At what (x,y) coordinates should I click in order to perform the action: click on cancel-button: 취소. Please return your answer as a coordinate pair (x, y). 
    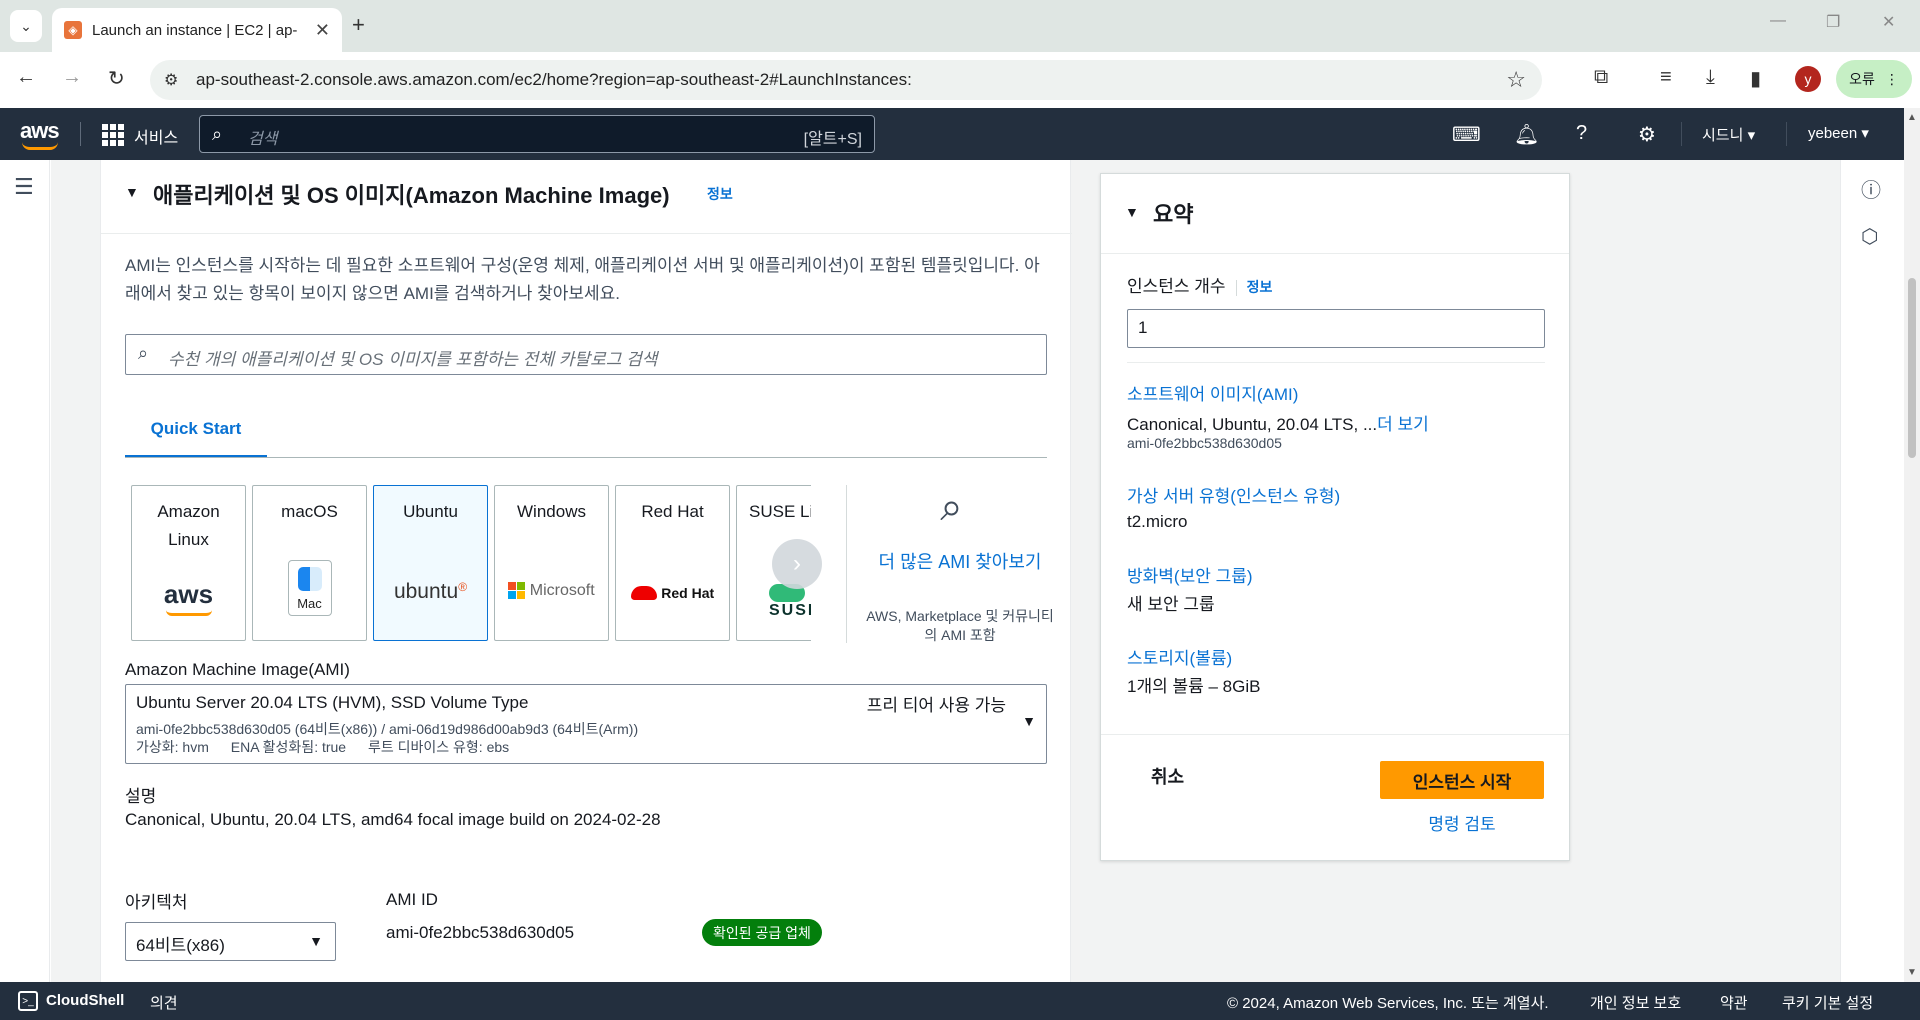
    Looking at the image, I should click on (1167, 776).